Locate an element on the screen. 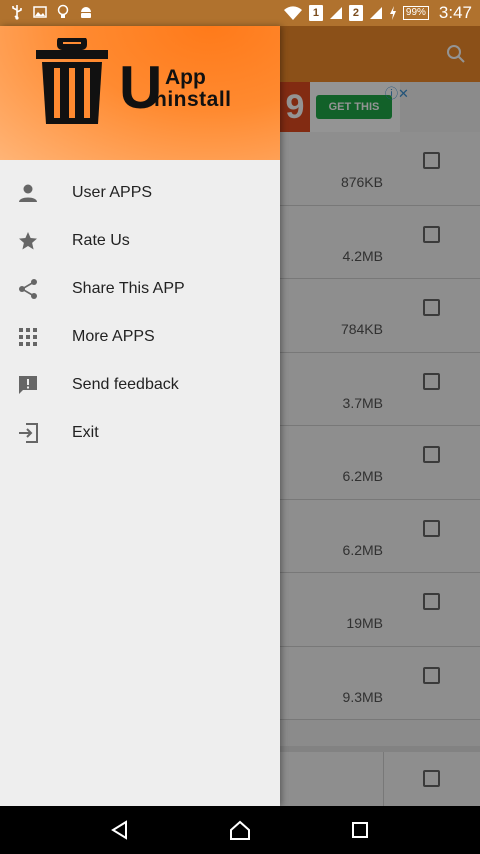 The width and height of the screenshot is (480, 854). menu-item-label: Send feedback is located at coordinates (125, 384).